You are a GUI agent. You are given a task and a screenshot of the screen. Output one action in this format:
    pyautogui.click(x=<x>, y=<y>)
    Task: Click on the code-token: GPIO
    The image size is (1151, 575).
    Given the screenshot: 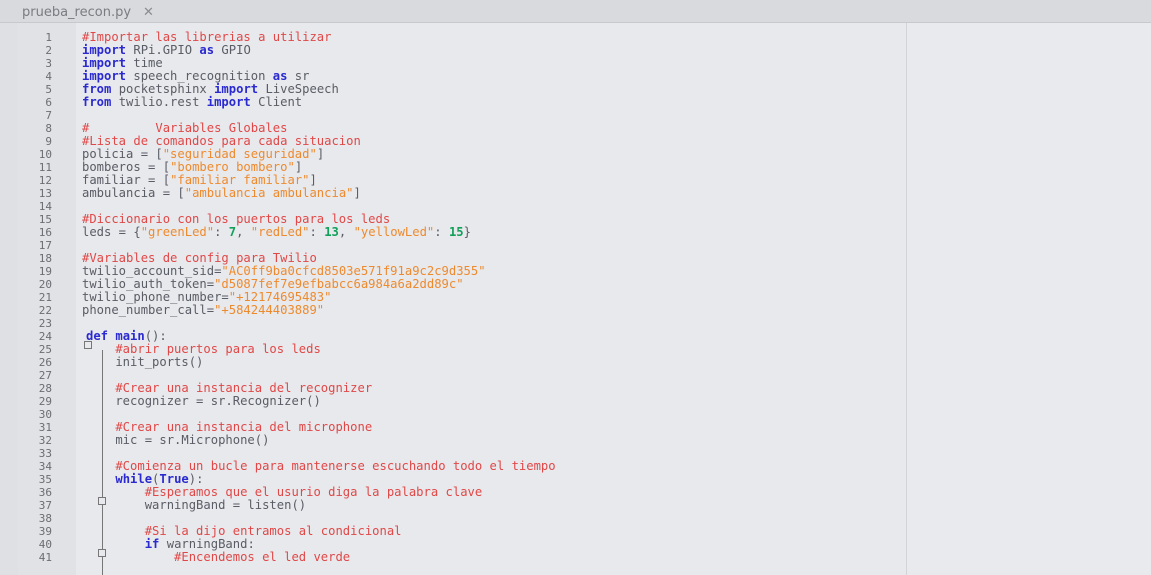 What is the action you would take?
    pyautogui.click(x=232, y=50)
    